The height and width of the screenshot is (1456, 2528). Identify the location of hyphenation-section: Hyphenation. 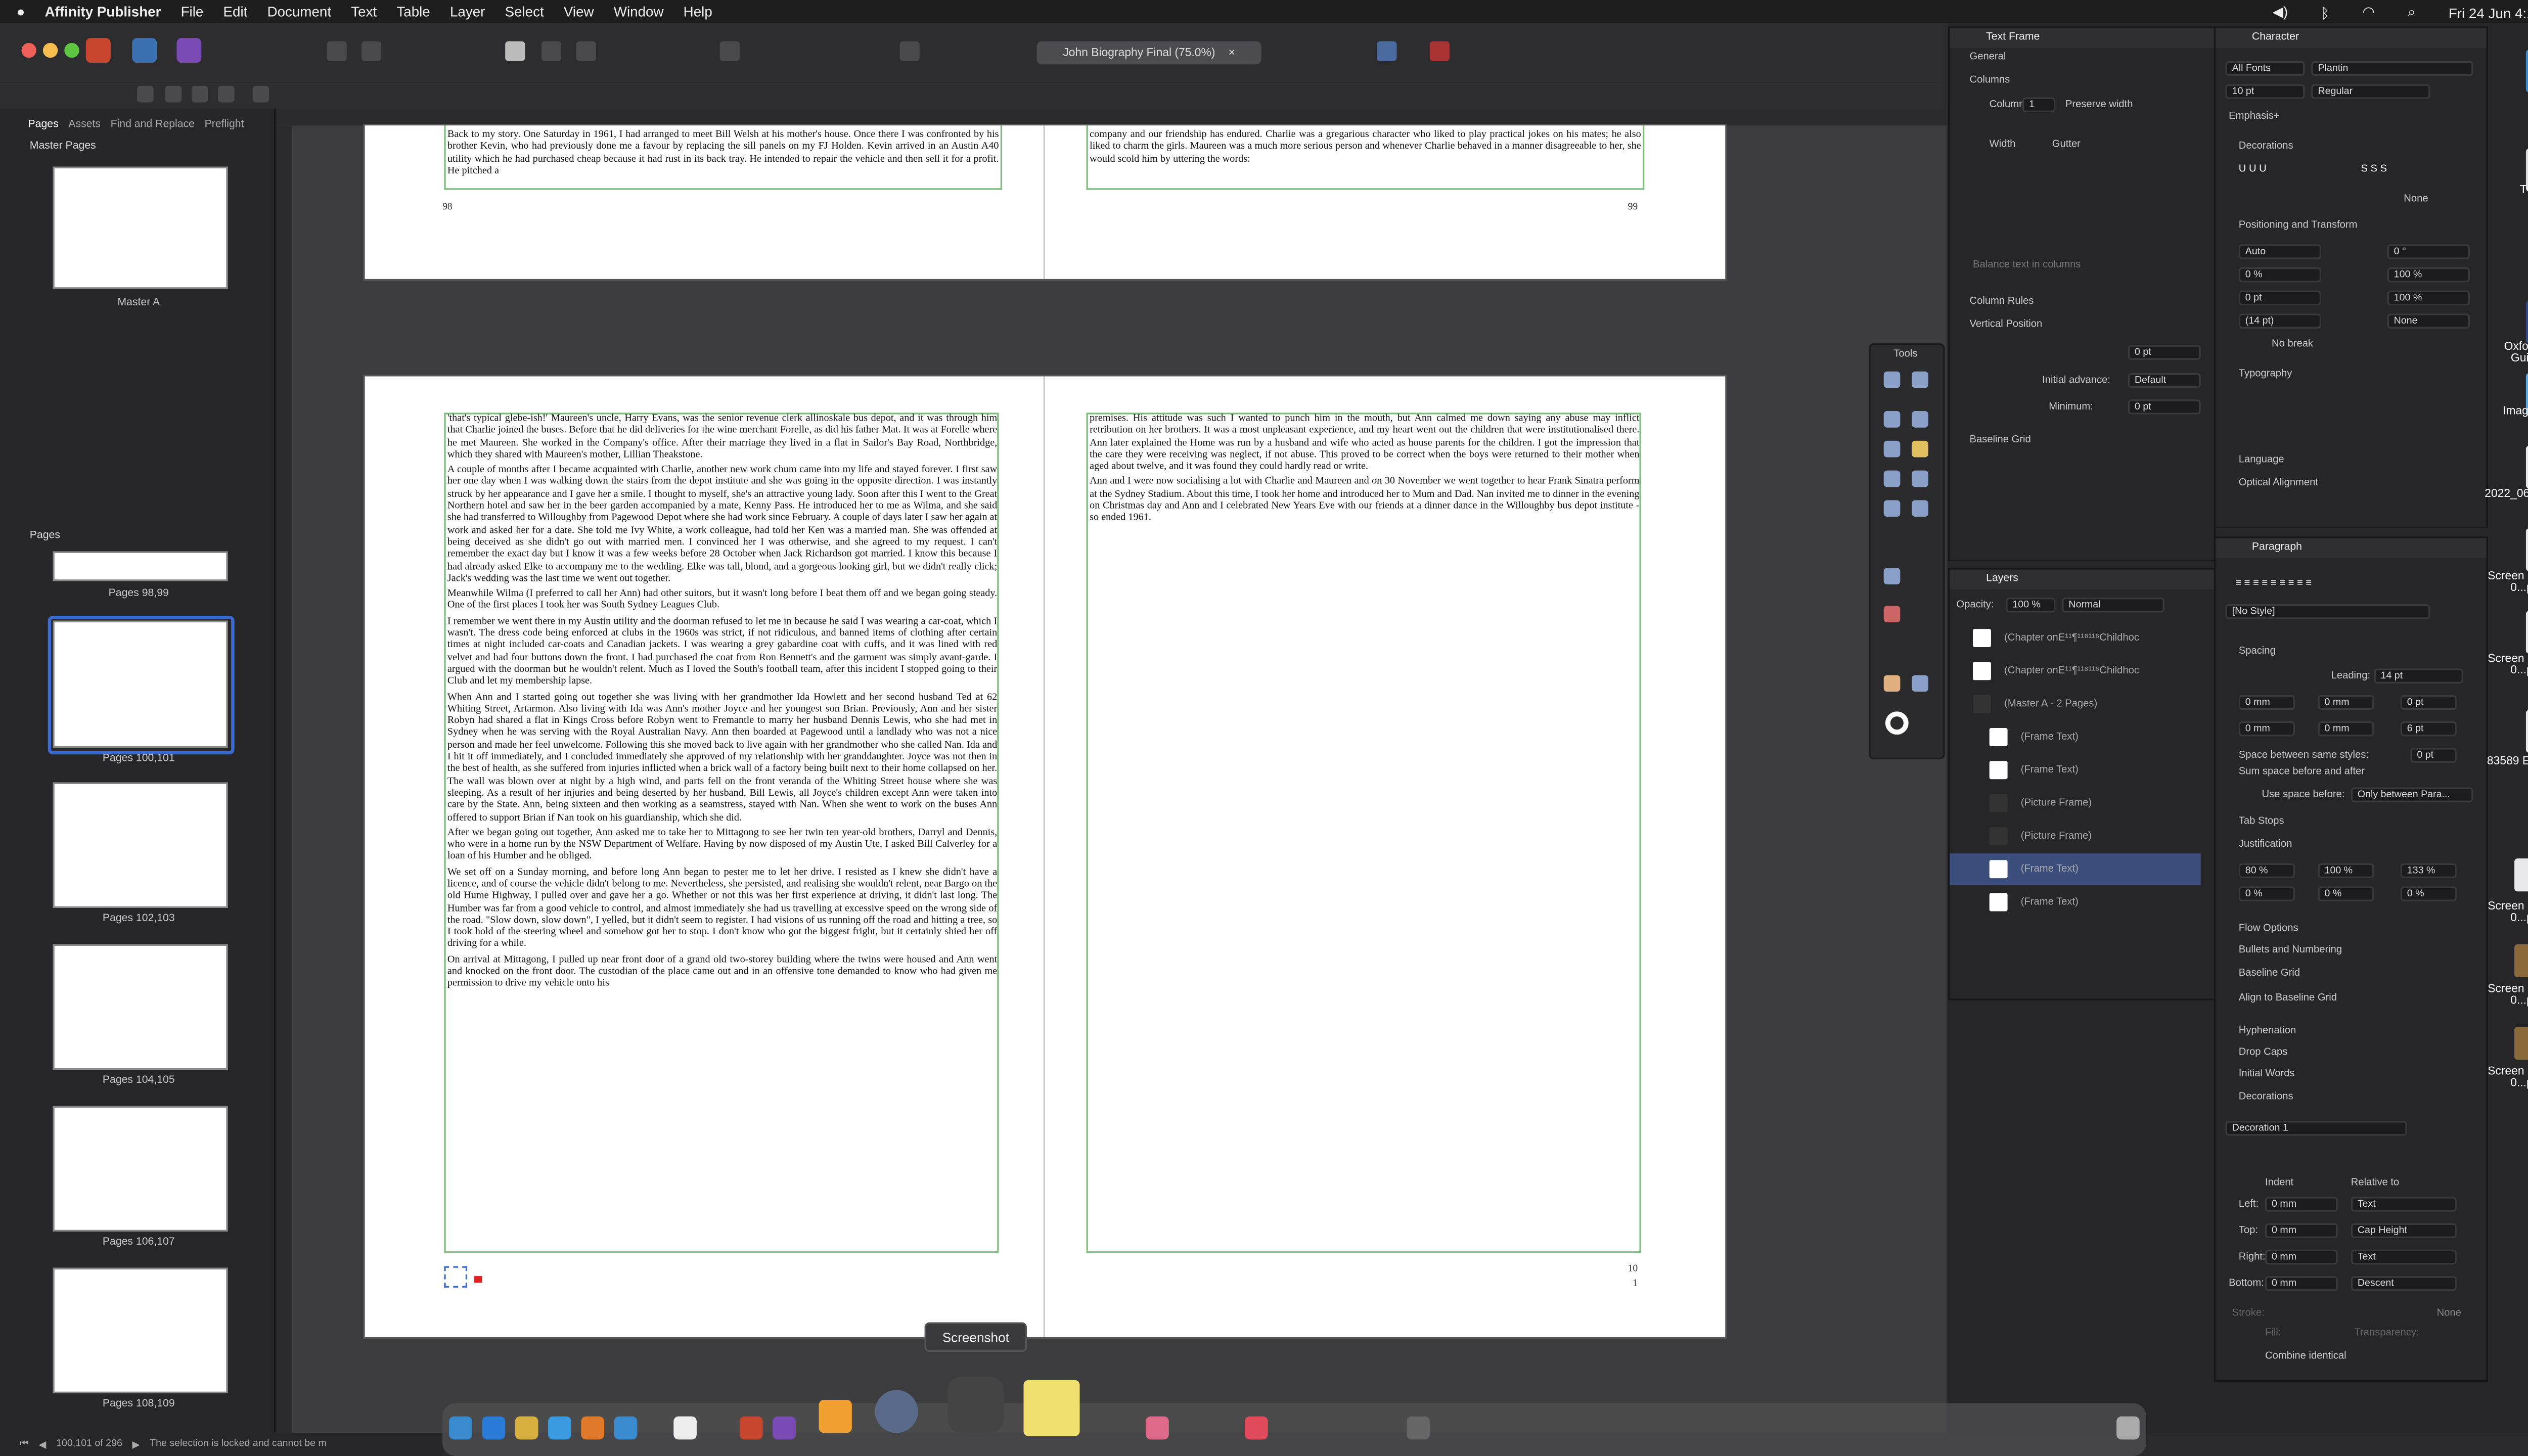
(2268, 1031).